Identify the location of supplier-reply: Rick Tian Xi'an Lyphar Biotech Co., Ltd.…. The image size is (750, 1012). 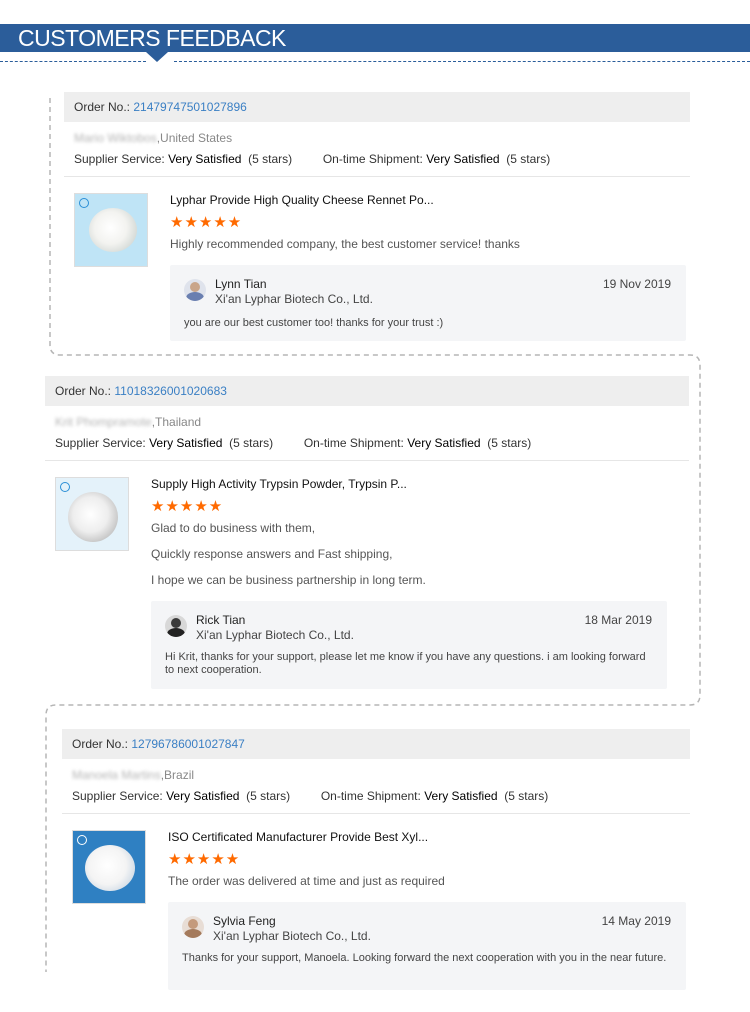
(409, 645).